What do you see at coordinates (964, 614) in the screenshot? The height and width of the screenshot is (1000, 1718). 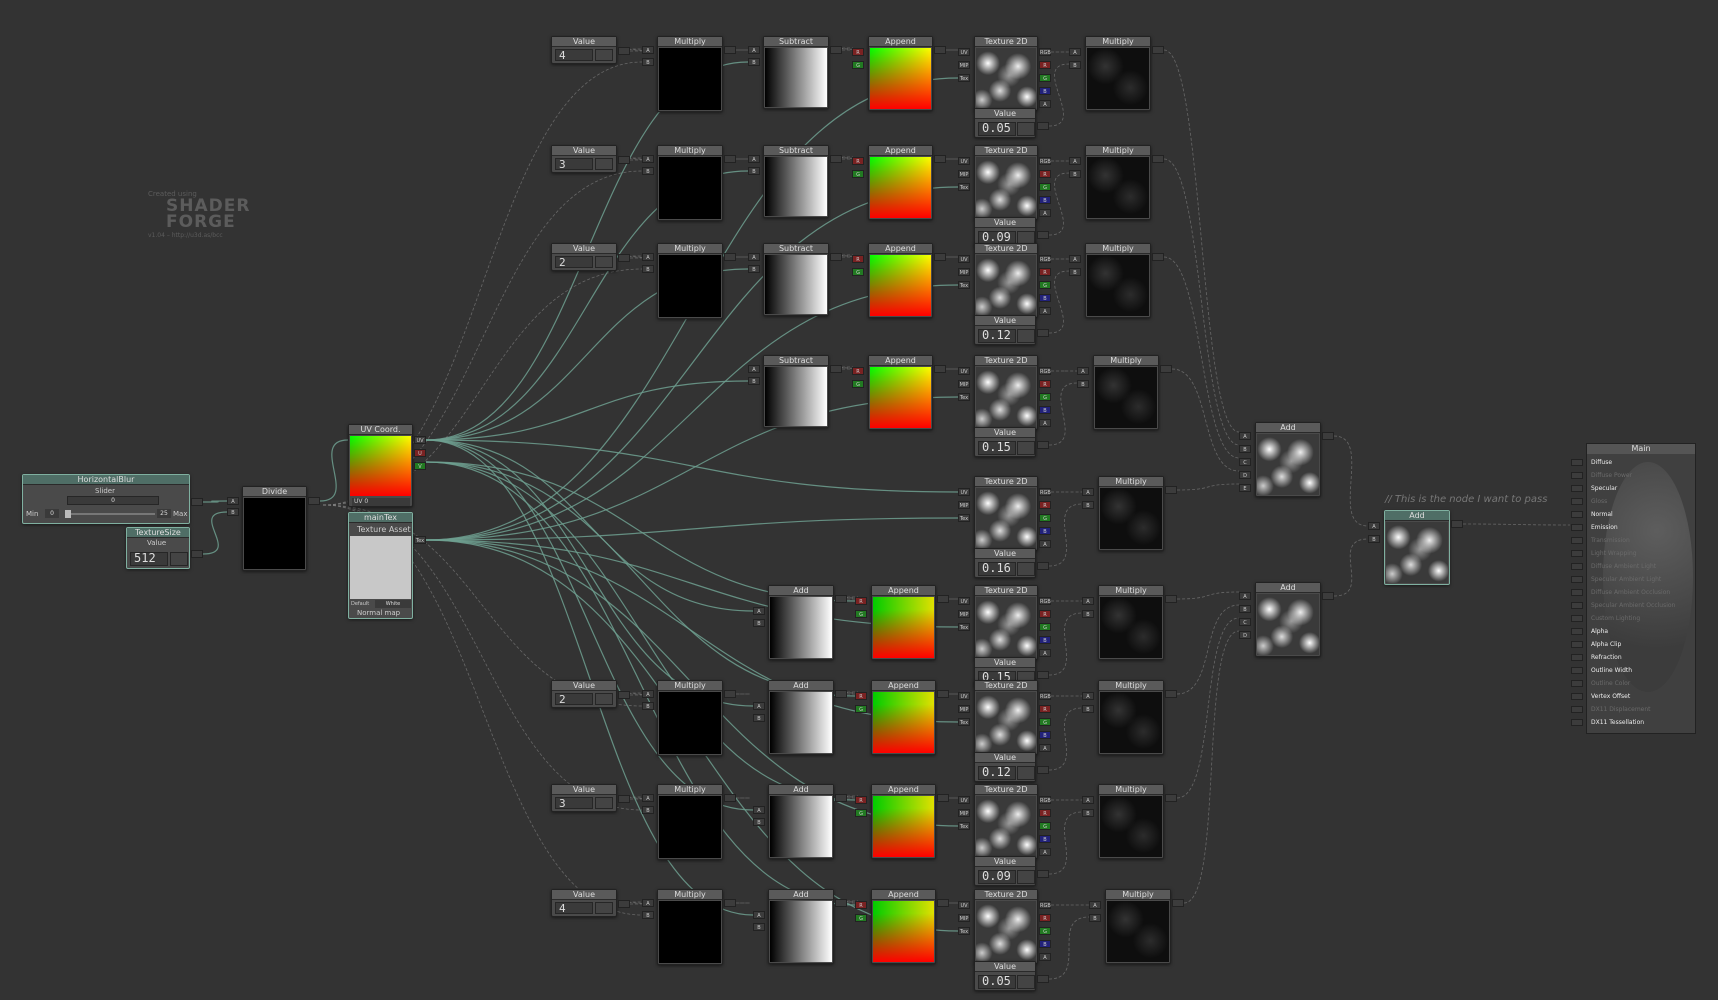 I see `tex2d-input-mip: MIP` at bounding box center [964, 614].